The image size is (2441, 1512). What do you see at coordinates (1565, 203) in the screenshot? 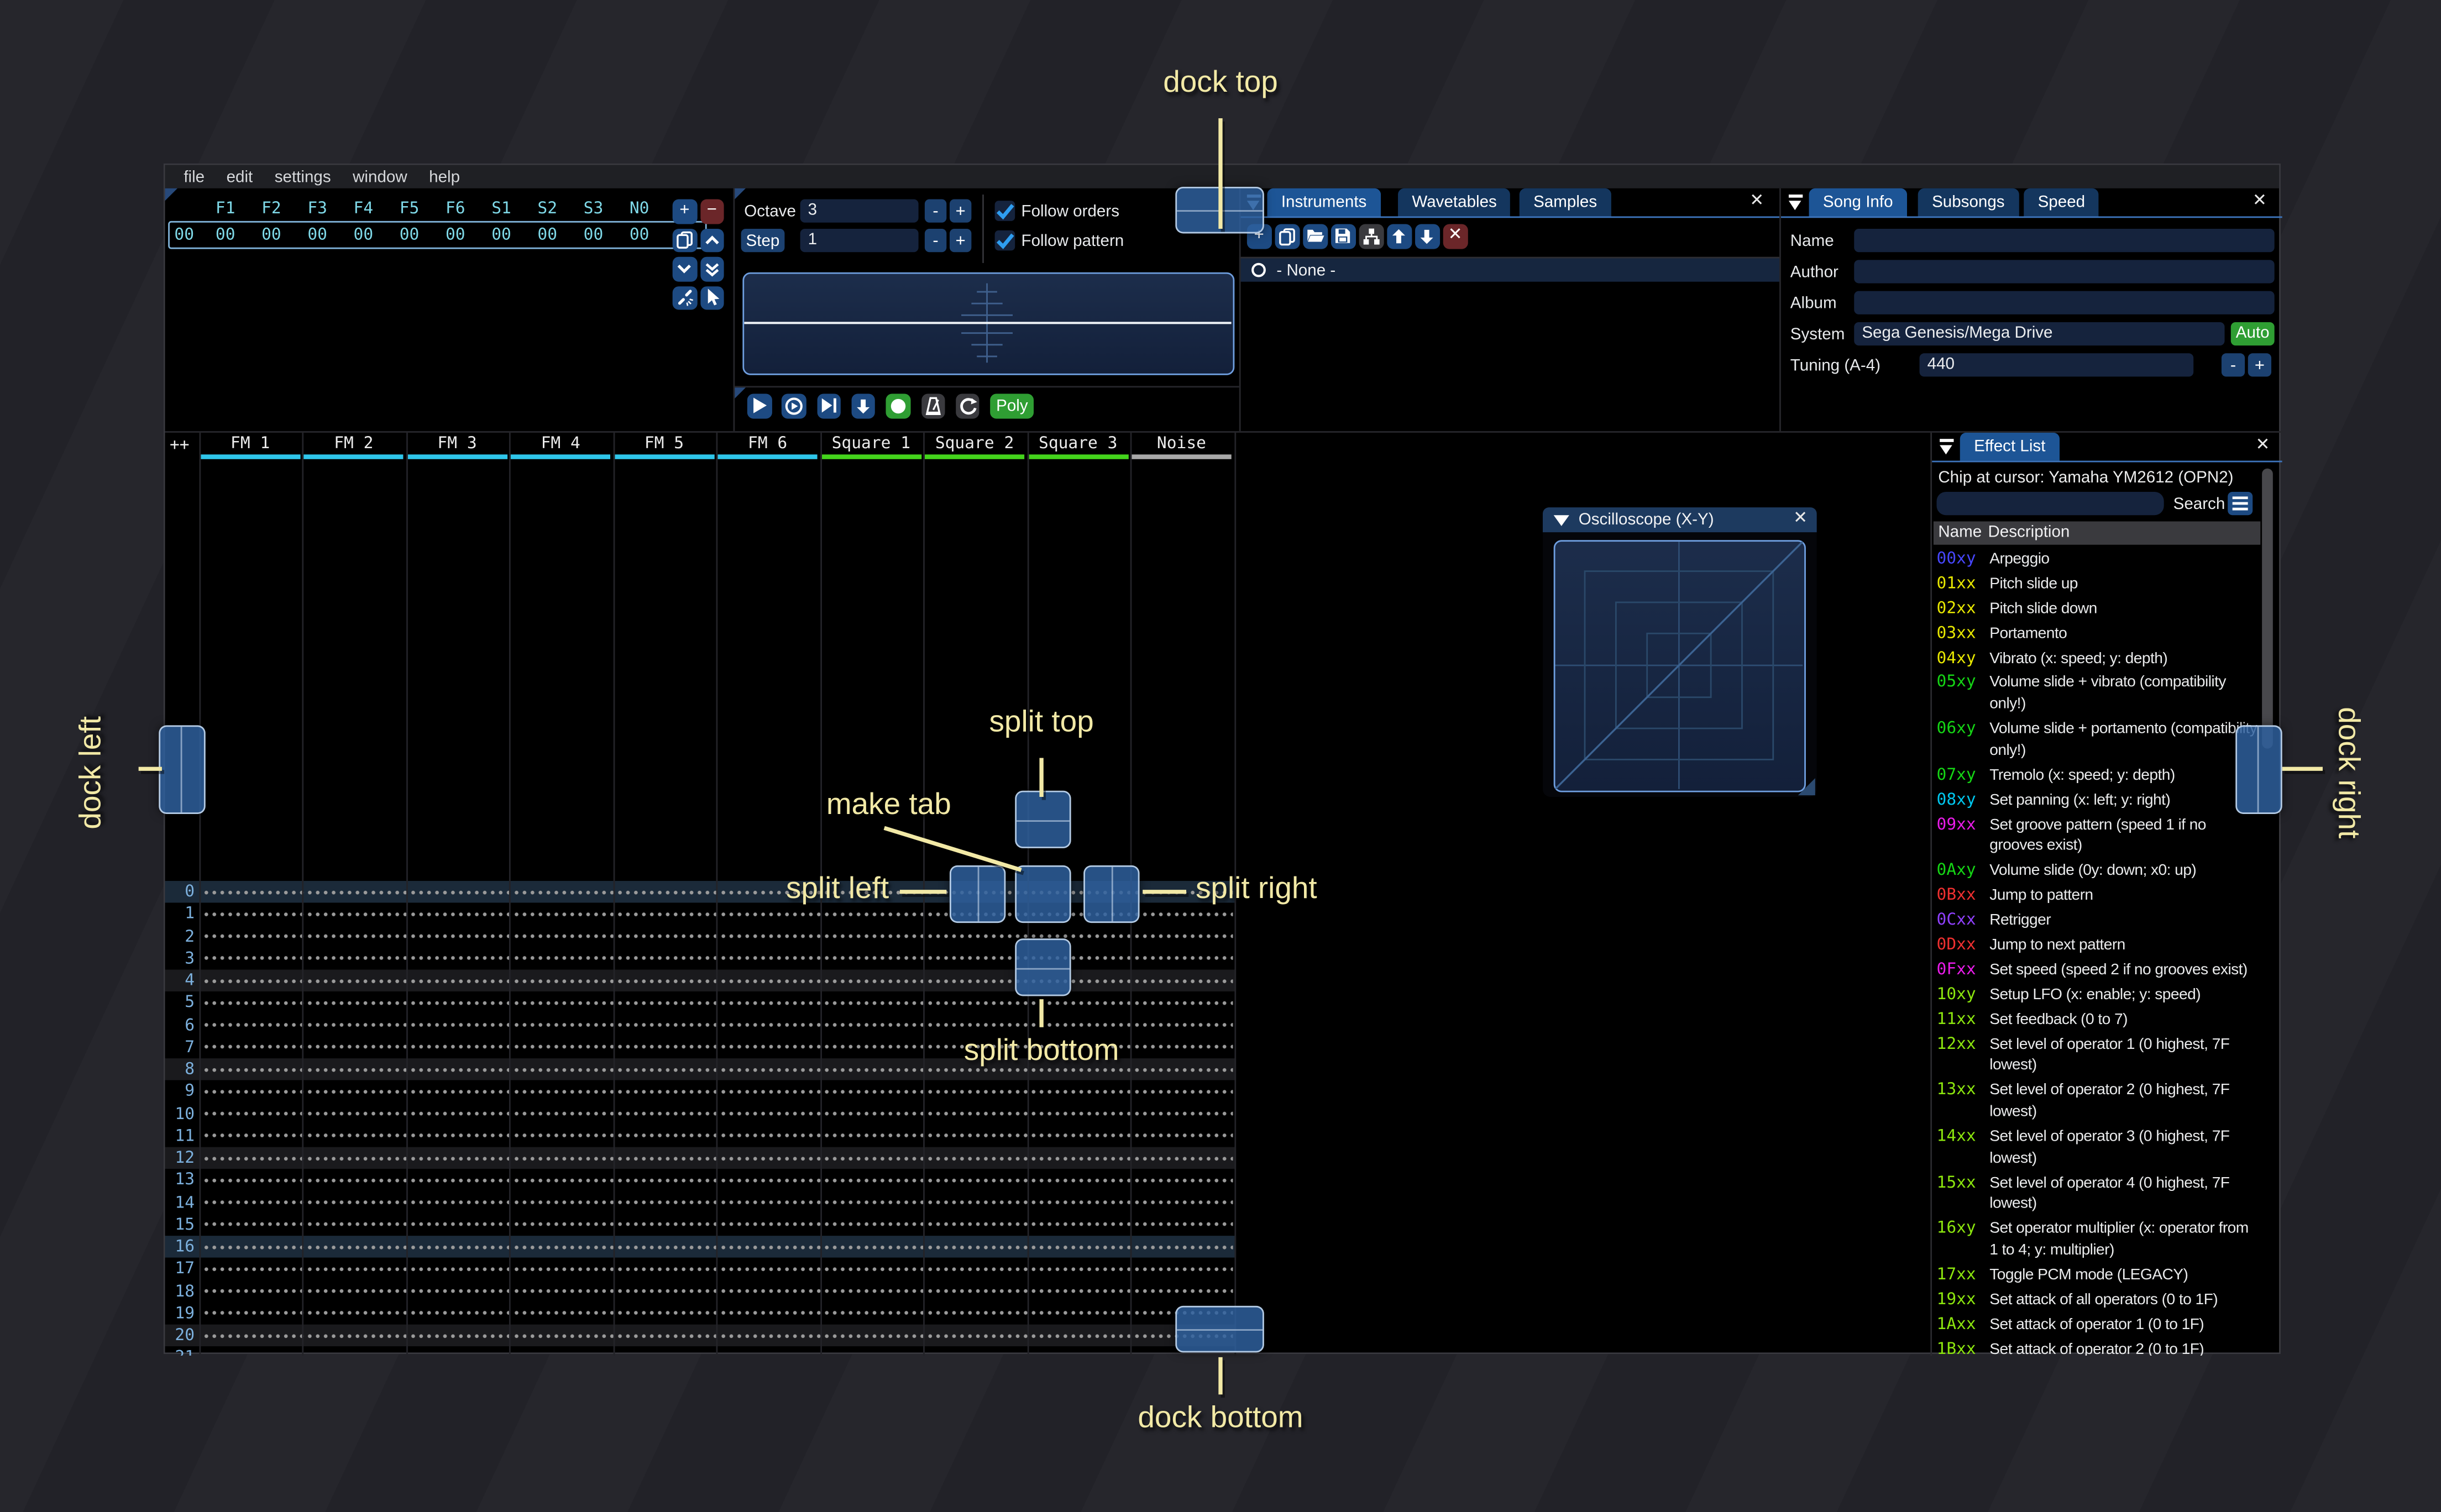
I see `tab-samples: Samples` at bounding box center [1565, 203].